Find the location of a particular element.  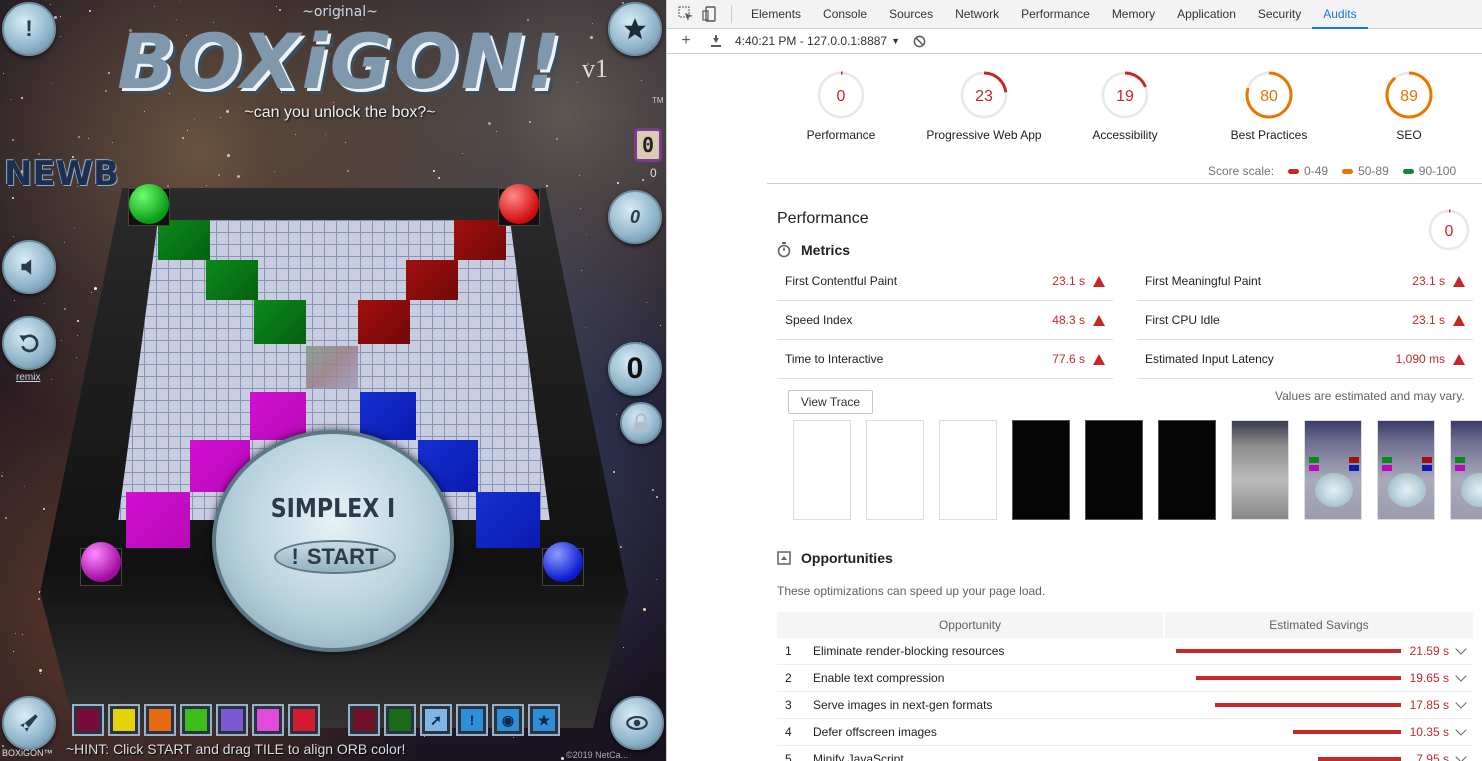

orb-green is located at coordinates (149, 204).